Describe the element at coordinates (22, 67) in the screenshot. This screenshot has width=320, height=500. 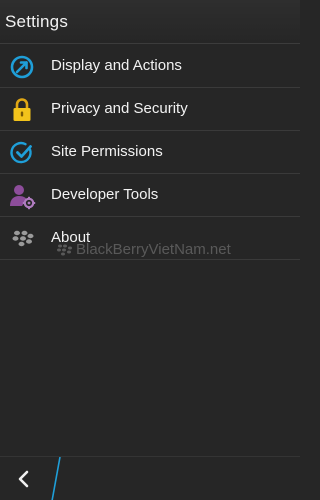
I see `display-actions-icon` at that location.